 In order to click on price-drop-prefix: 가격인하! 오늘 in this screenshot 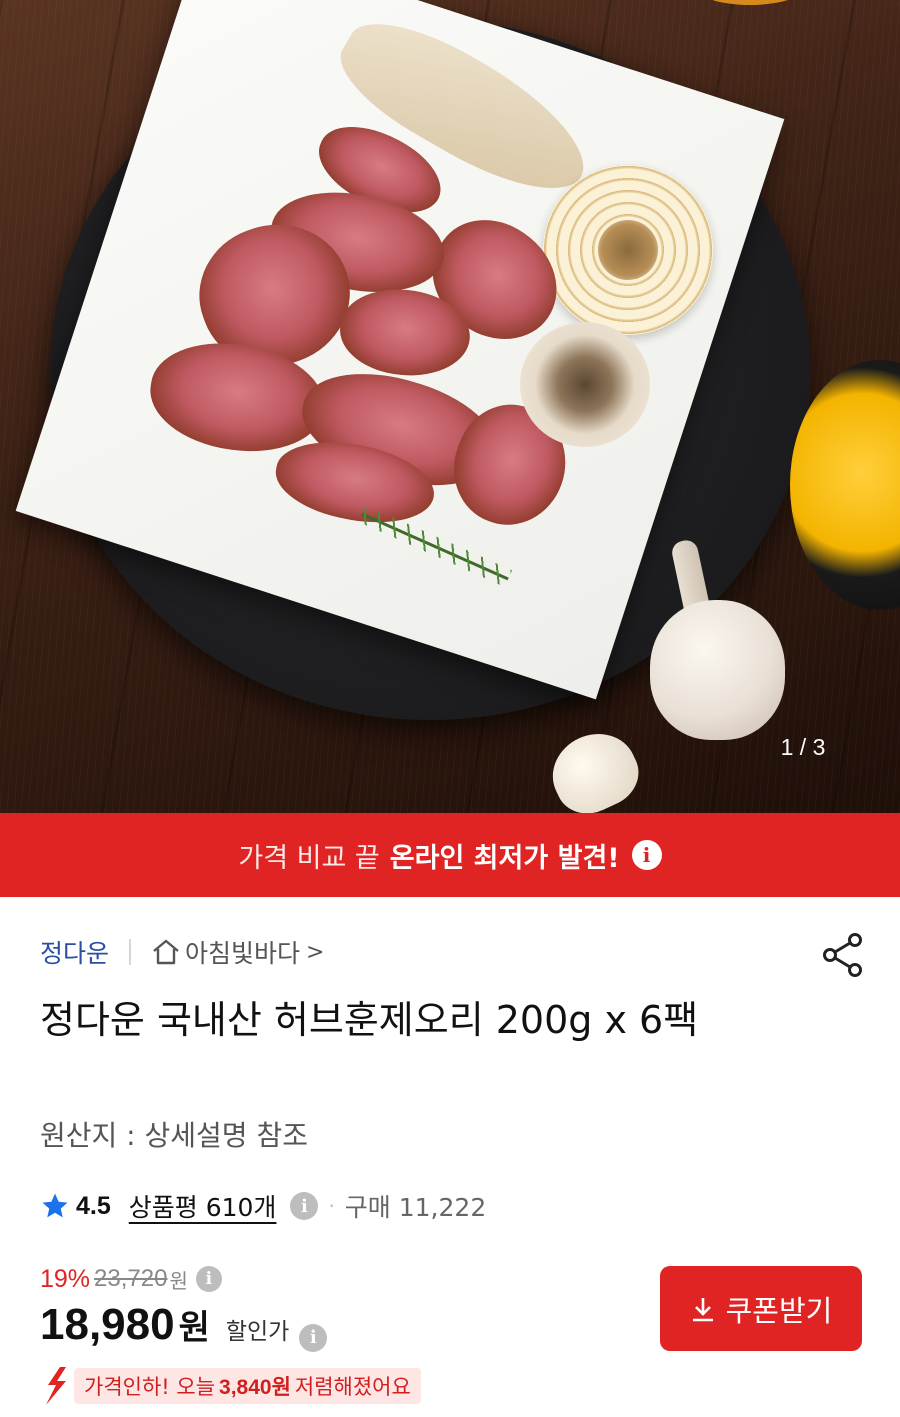, I will do `click(150, 1387)`.